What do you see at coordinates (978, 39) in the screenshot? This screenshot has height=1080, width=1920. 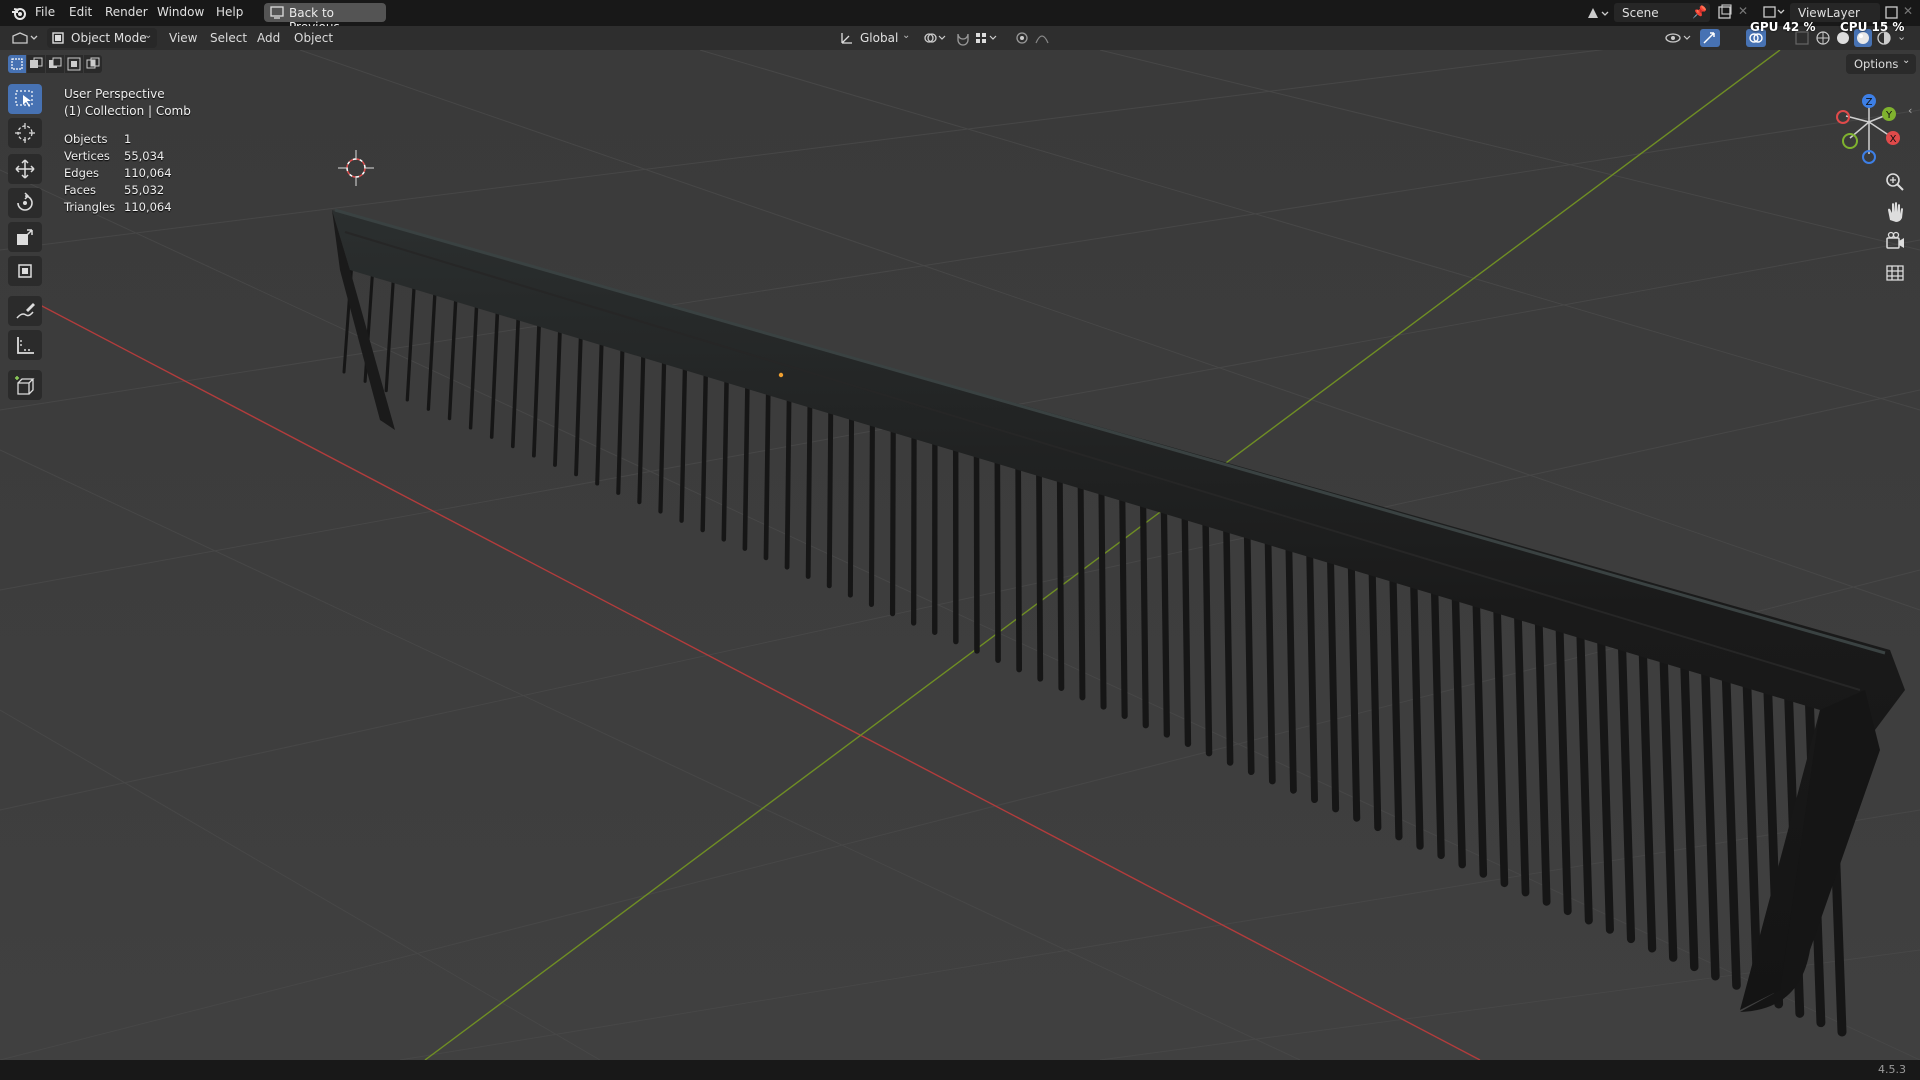 I see `snap-icon` at bounding box center [978, 39].